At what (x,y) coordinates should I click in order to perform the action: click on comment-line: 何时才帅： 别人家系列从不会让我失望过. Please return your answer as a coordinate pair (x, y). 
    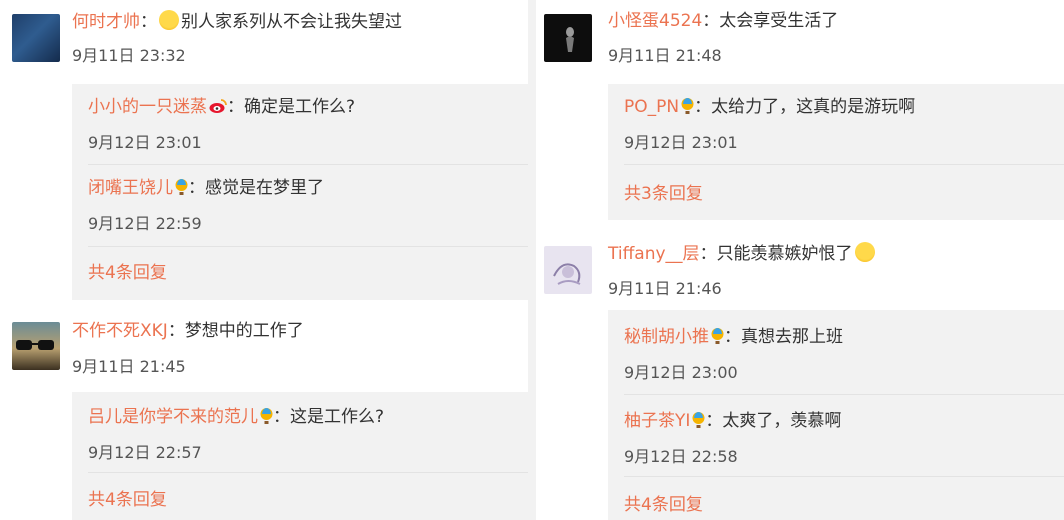
    Looking at the image, I should click on (237, 21).